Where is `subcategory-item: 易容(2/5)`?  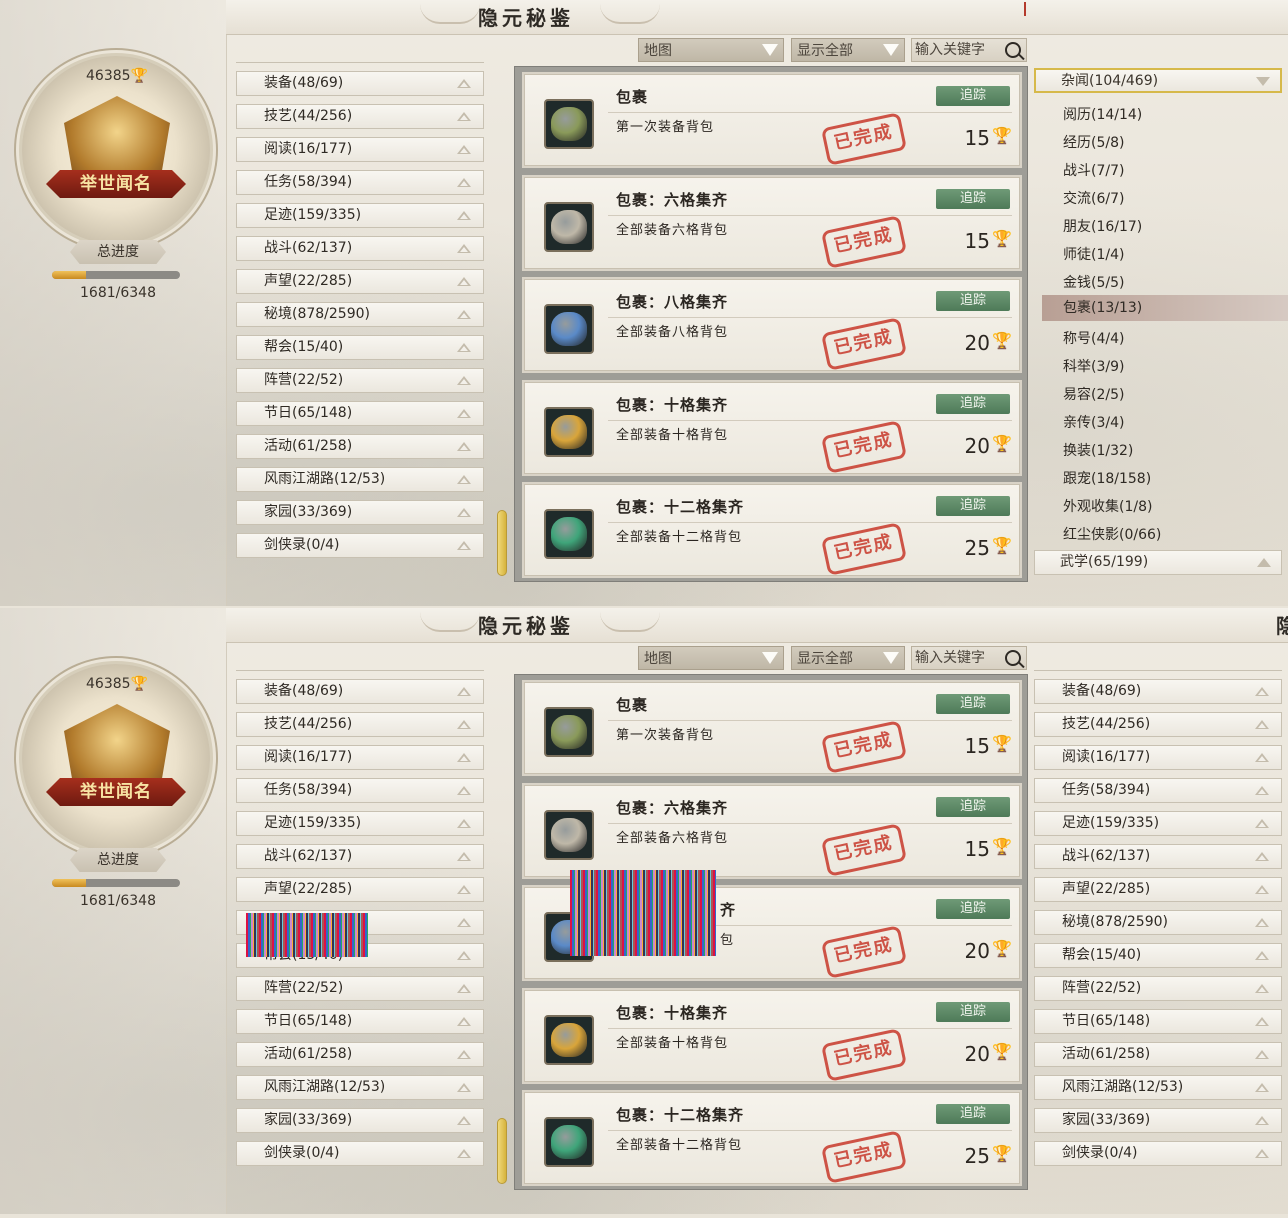
subcategory-item: 易容(2/5) is located at coordinates (1093, 394).